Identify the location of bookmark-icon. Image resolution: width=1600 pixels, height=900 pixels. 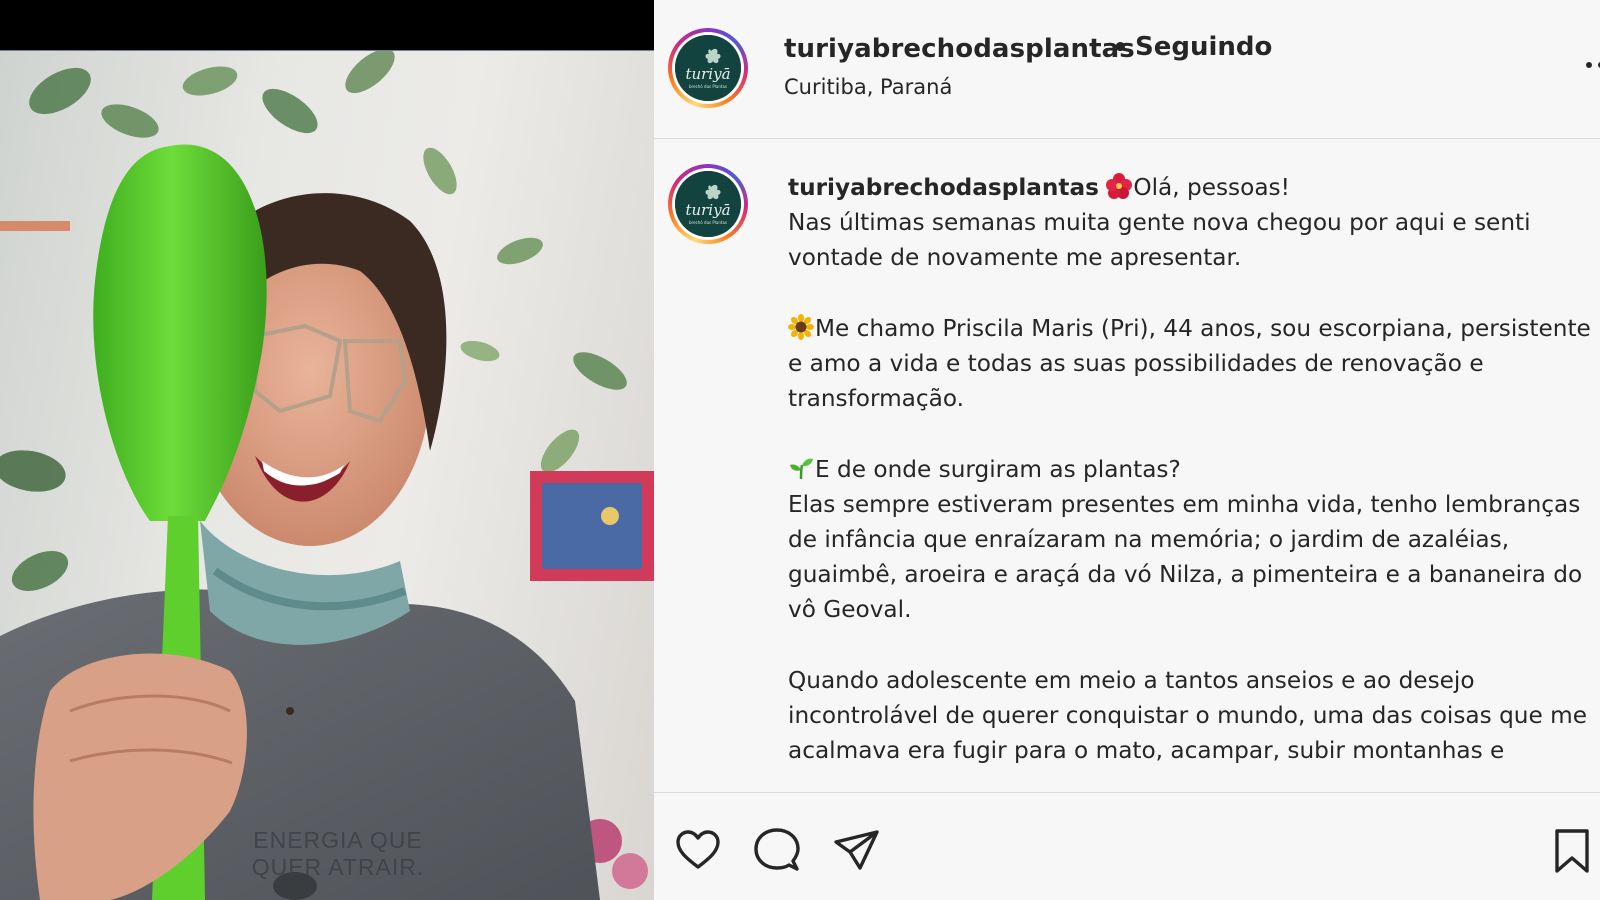
(1572, 851).